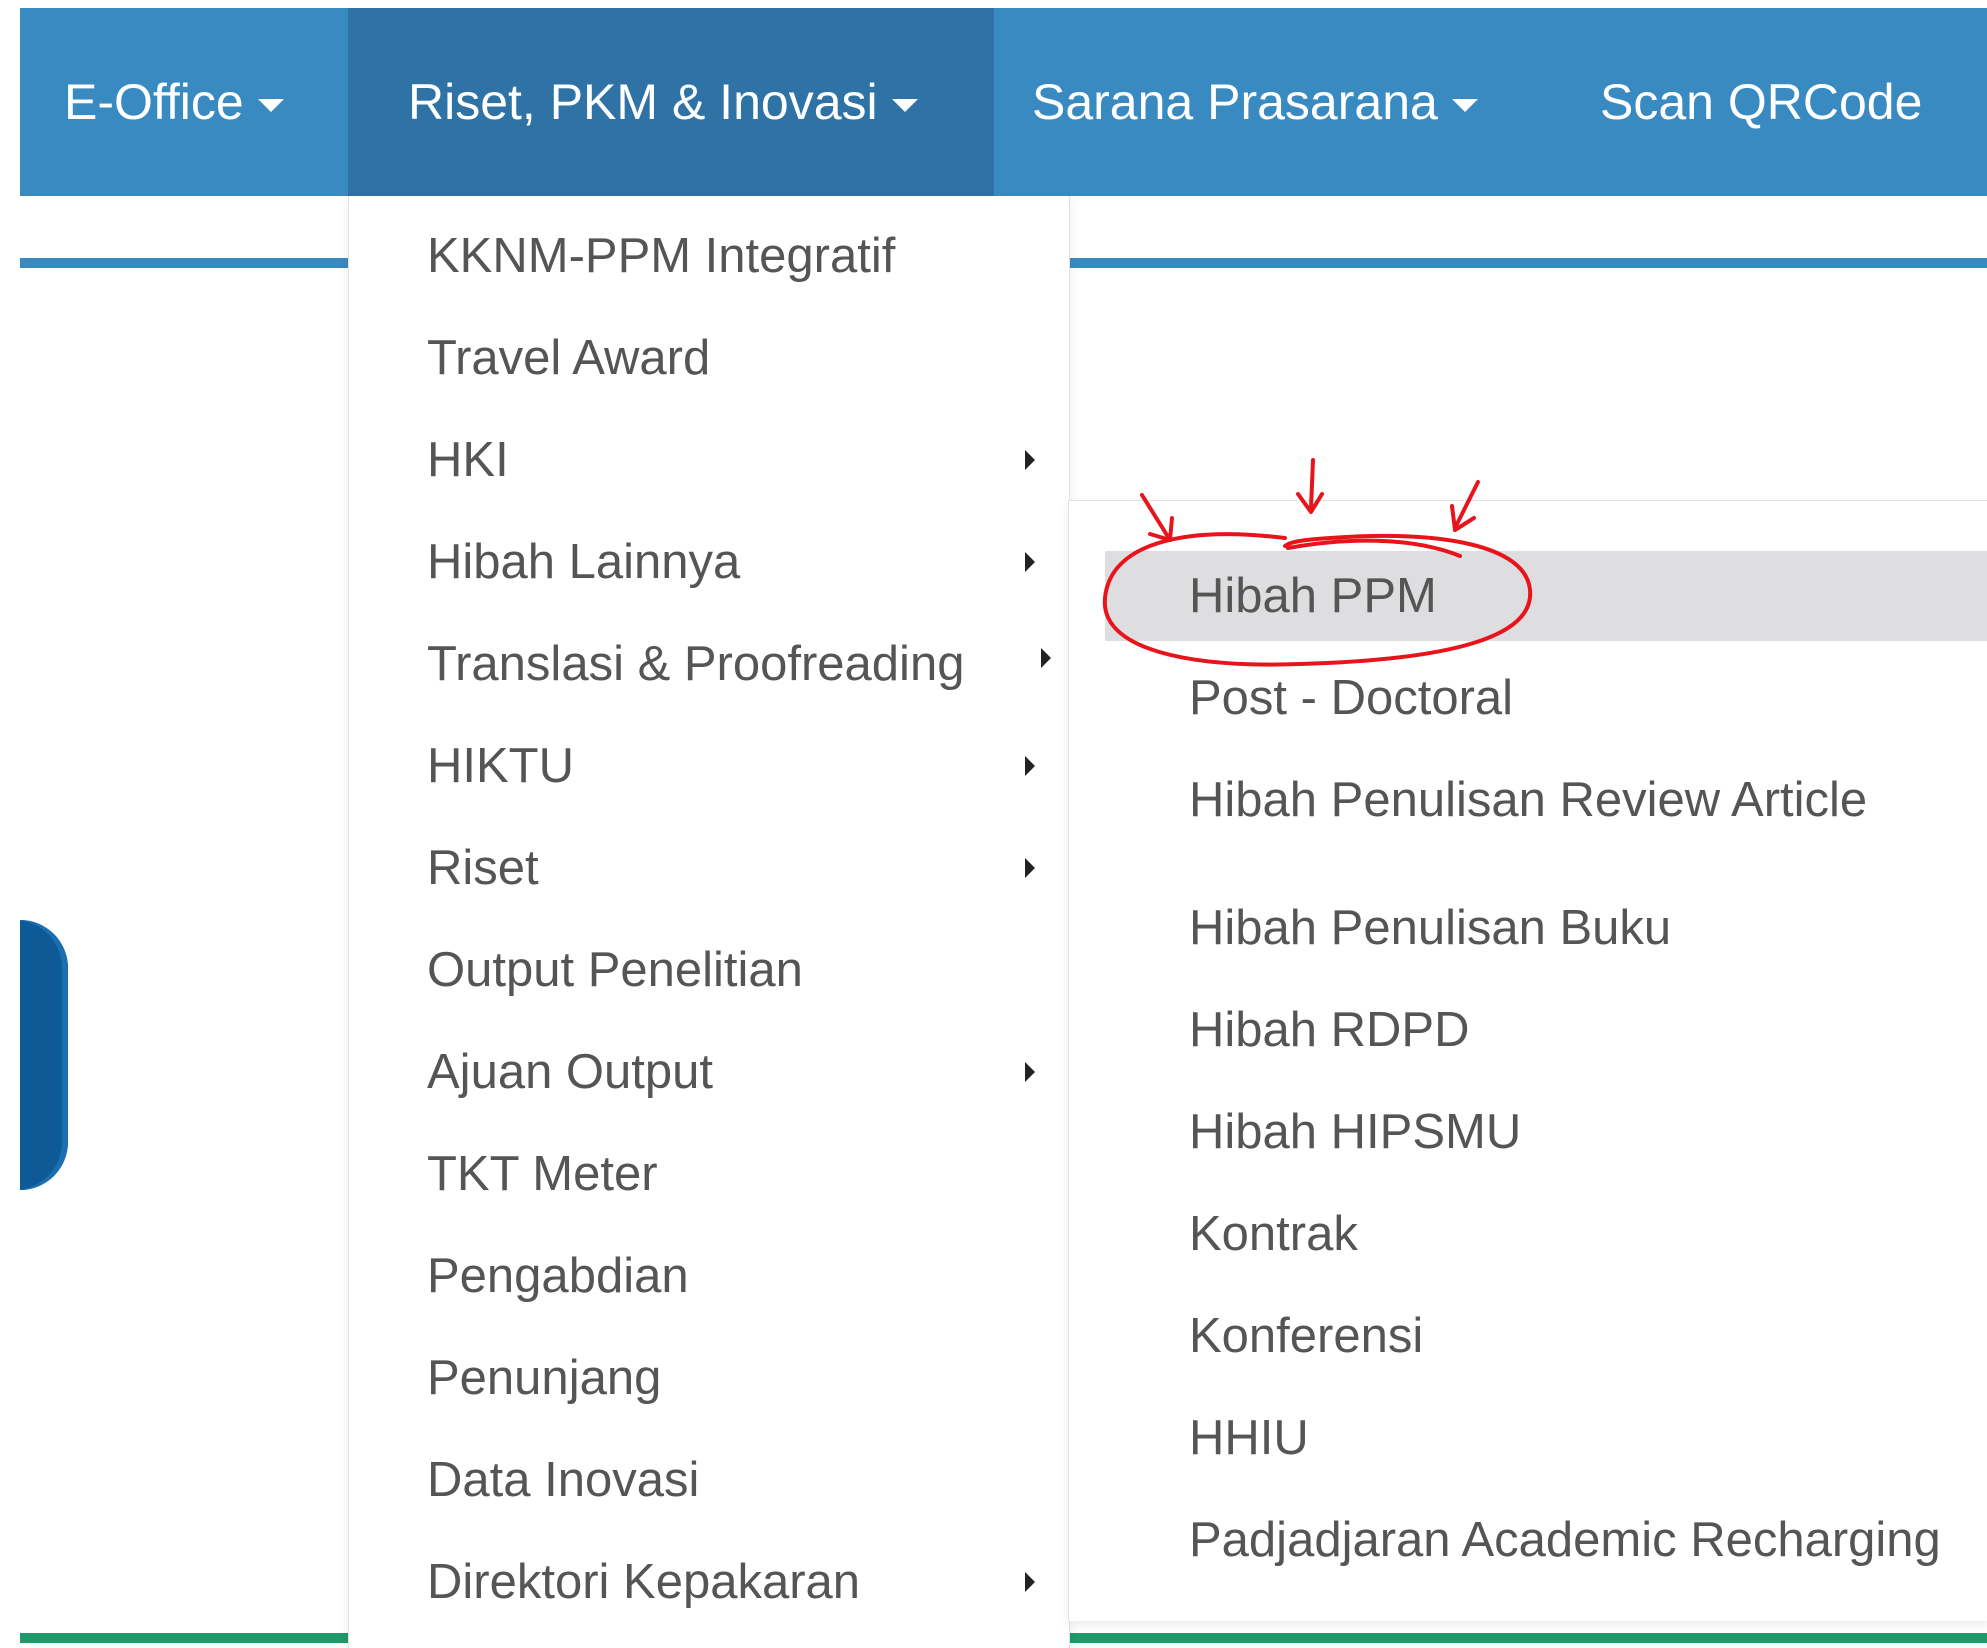 Image resolution: width=1987 pixels, height=1648 pixels. I want to click on menu-item-translasi-proofreading: Translasi & Proofreading, so click(709, 664).